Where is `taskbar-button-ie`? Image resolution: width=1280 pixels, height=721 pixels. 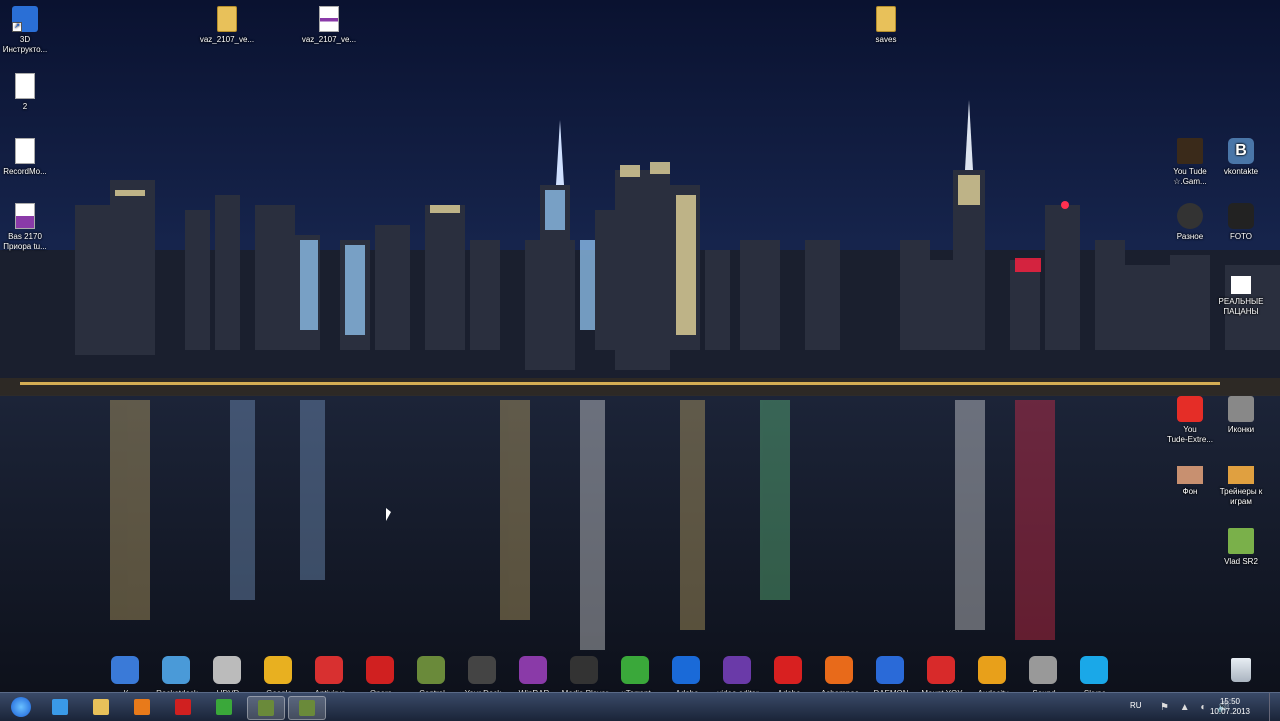 taskbar-button-ie is located at coordinates (60, 707).